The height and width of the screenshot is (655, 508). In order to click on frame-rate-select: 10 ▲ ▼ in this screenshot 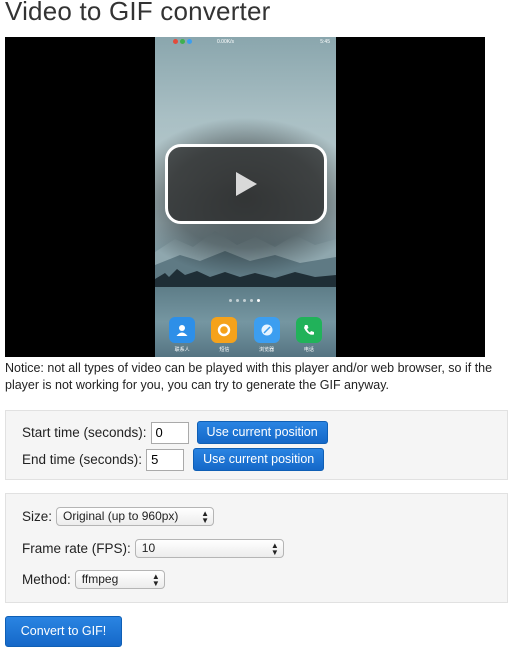, I will do `click(209, 548)`.